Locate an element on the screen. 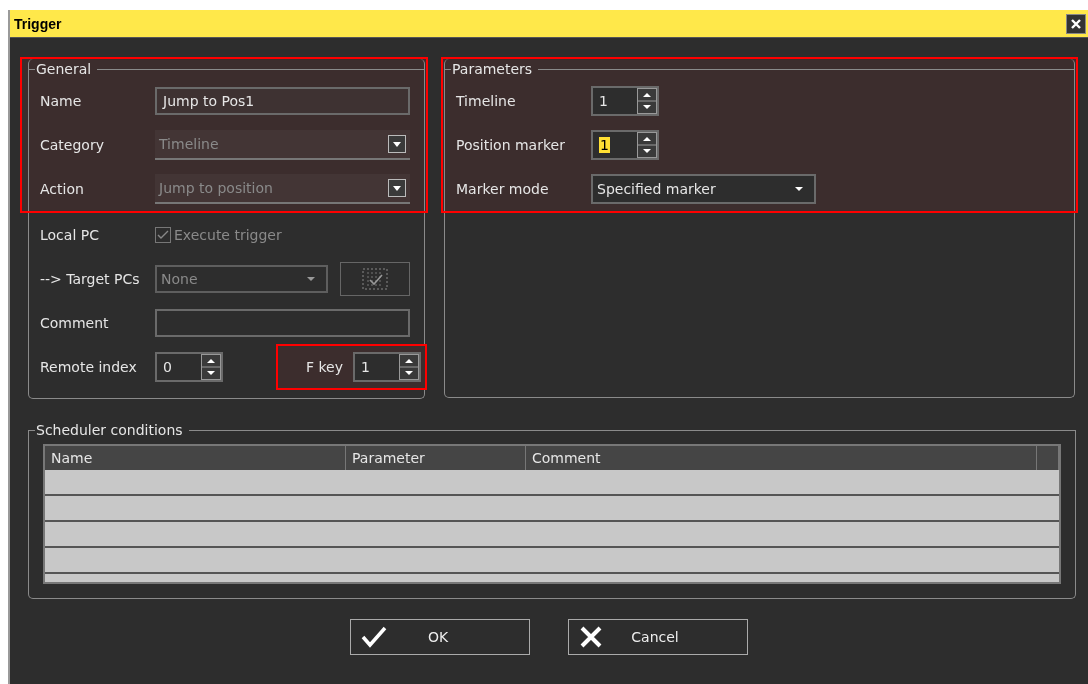  close-button is located at coordinates (1076, 23).